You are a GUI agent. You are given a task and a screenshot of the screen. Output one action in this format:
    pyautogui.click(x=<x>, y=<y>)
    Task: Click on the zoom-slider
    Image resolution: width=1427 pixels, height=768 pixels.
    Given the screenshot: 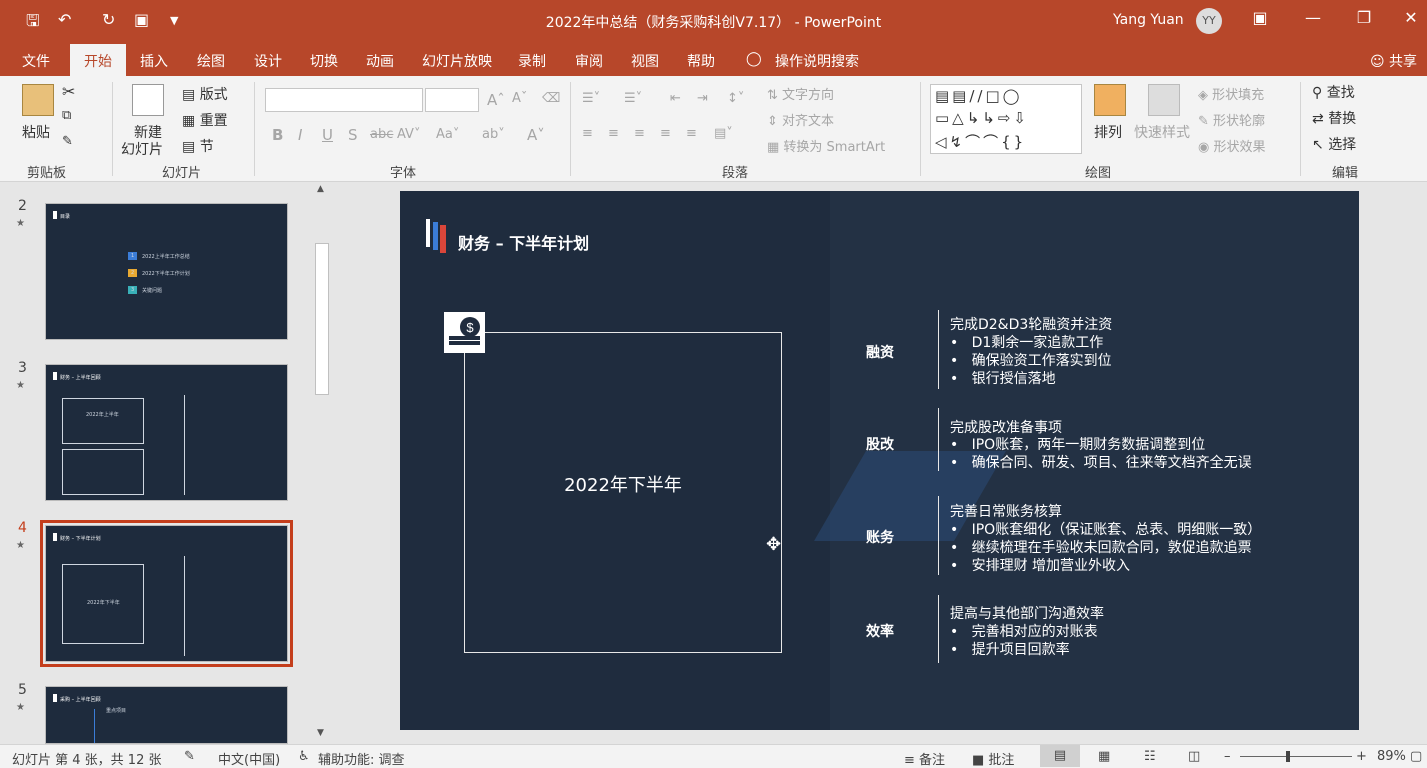 What is the action you would take?
    pyautogui.click(x=1296, y=756)
    